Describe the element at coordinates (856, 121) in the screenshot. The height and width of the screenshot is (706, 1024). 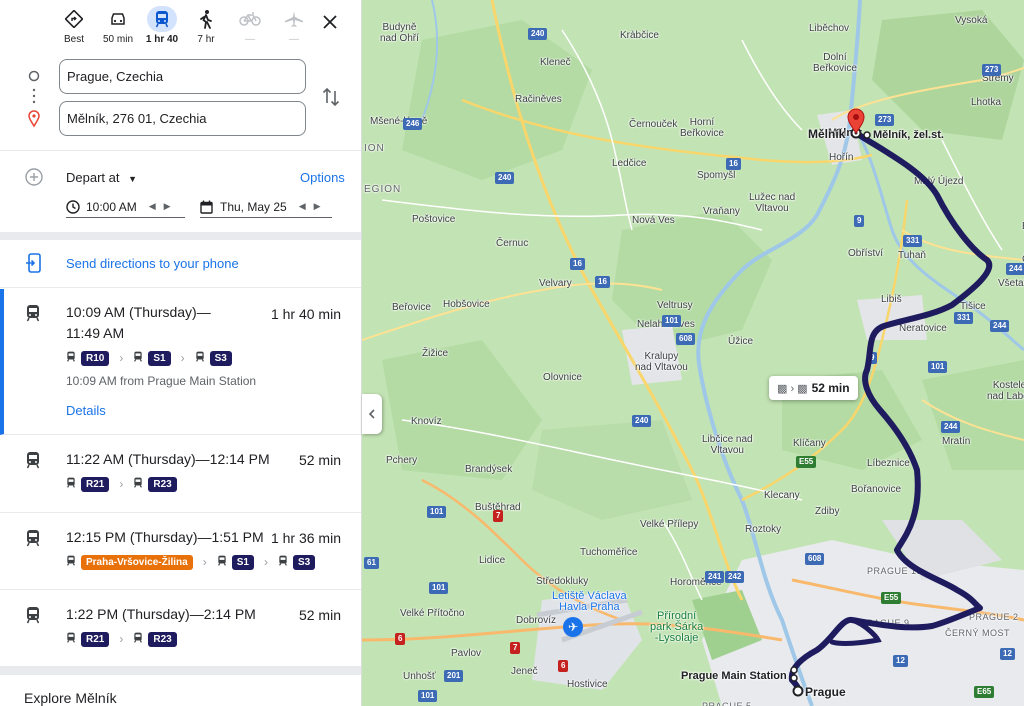
I see `destination-marker-icon` at that location.